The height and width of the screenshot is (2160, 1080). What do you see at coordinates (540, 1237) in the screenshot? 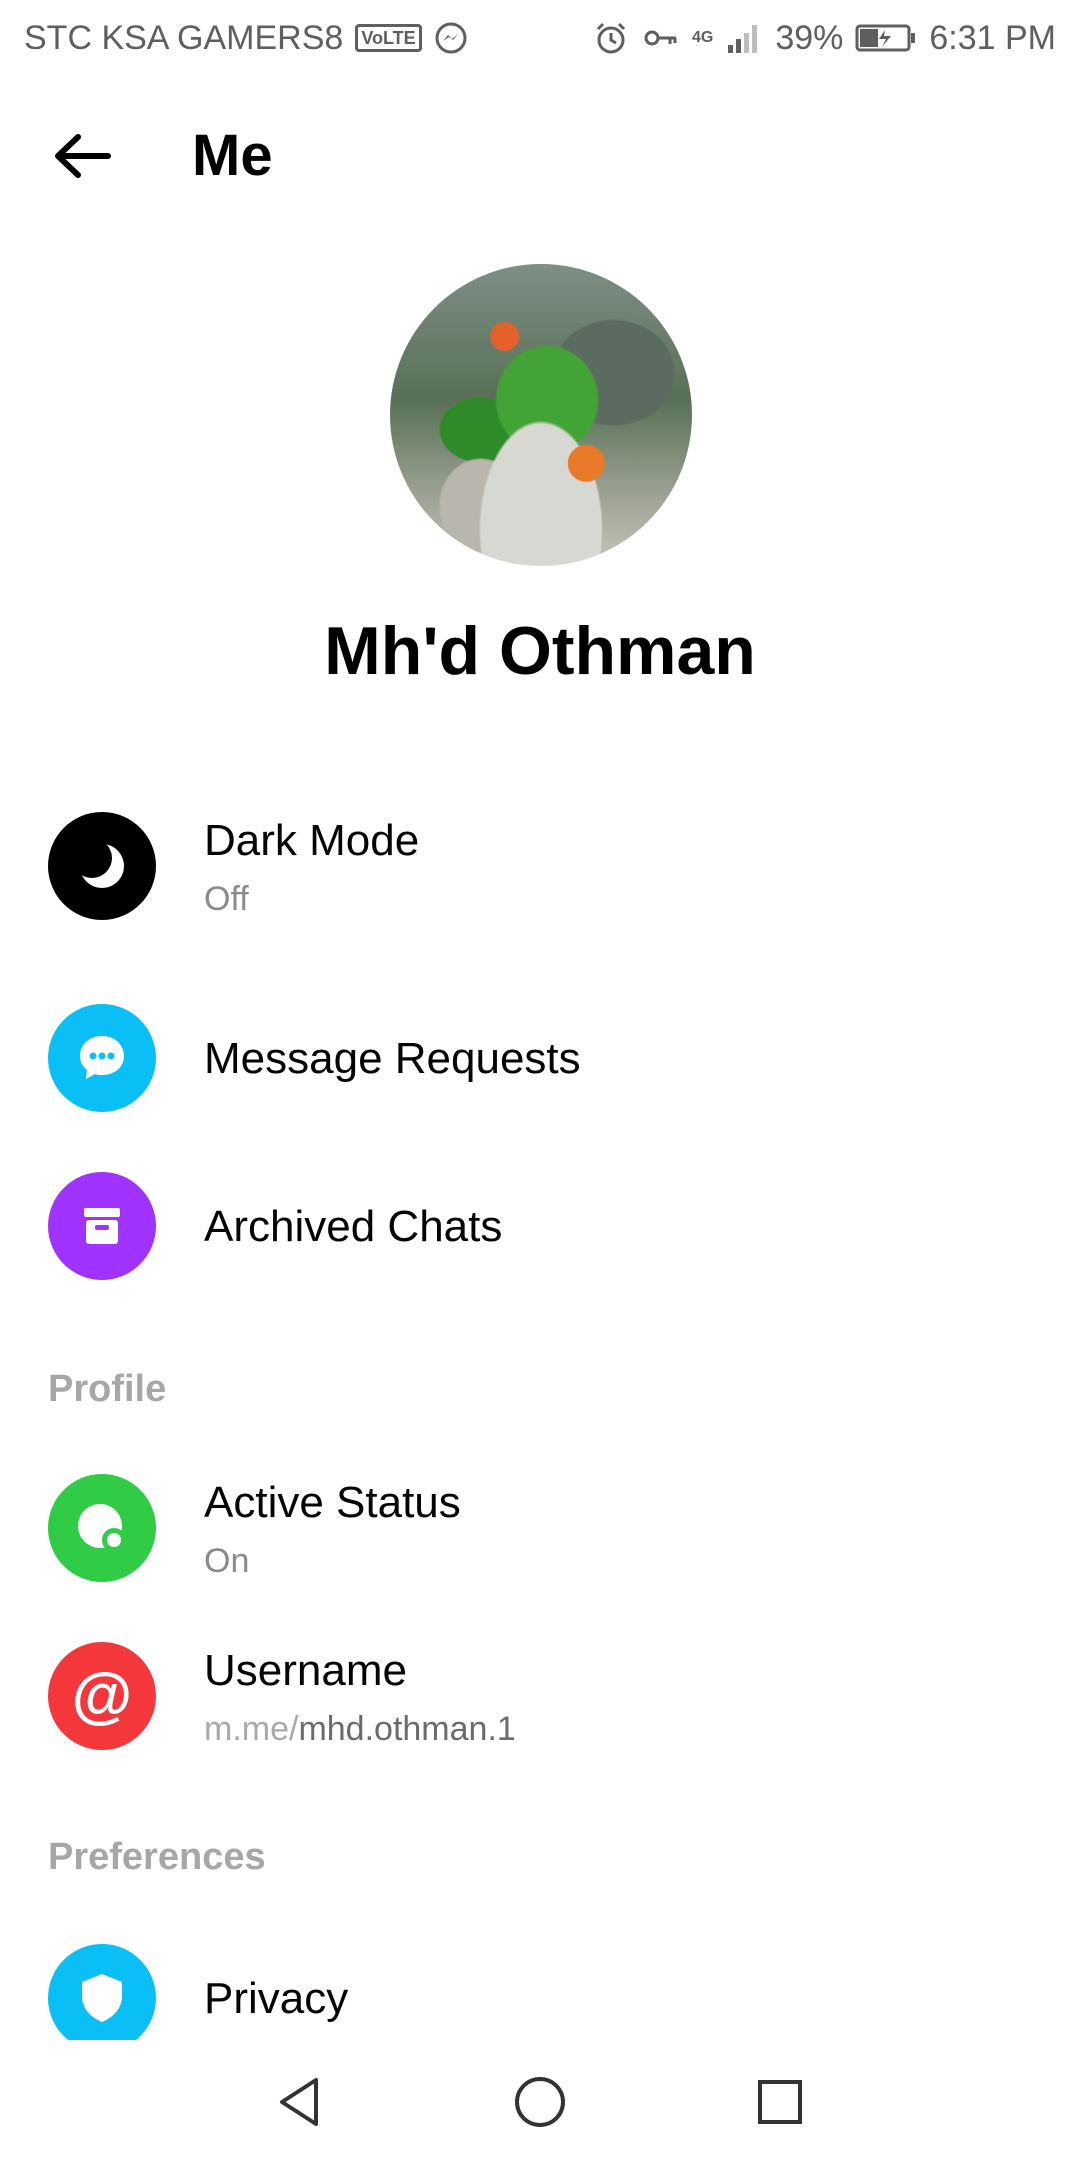
I see `archived-chats-item: Archived Chats` at bounding box center [540, 1237].